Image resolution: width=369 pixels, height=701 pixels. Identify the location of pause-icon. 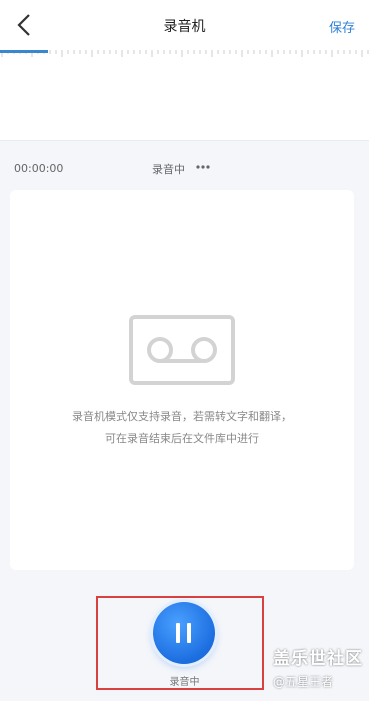
(183, 633).